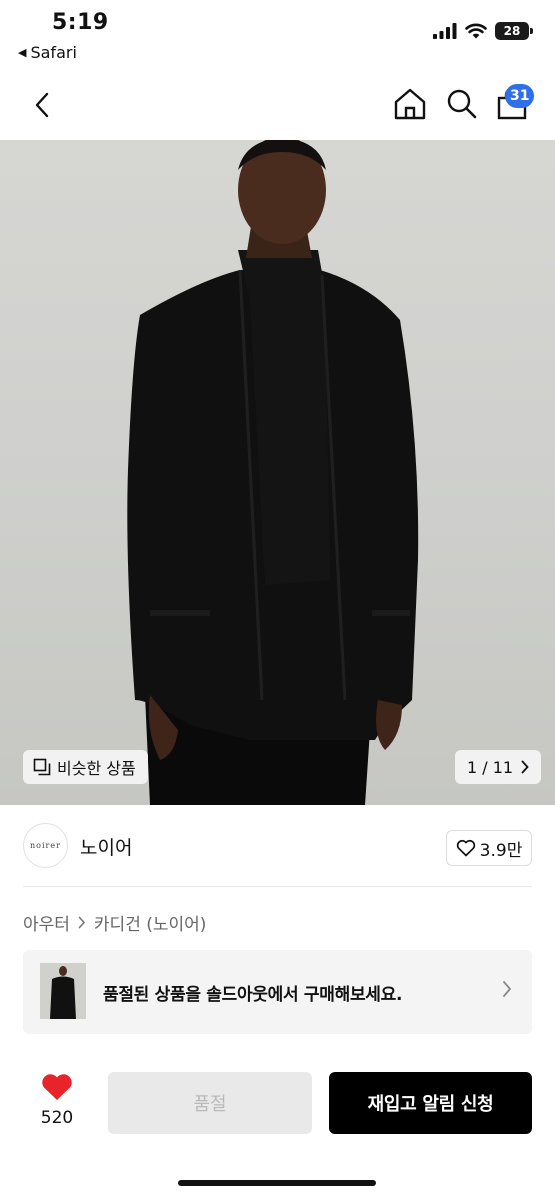 This screenshot has height=1200, width=555. What do you see at coordinates (514, 31) in the screenshot?
I see `battery-indicator: 28` at bounding box center [514, 31].